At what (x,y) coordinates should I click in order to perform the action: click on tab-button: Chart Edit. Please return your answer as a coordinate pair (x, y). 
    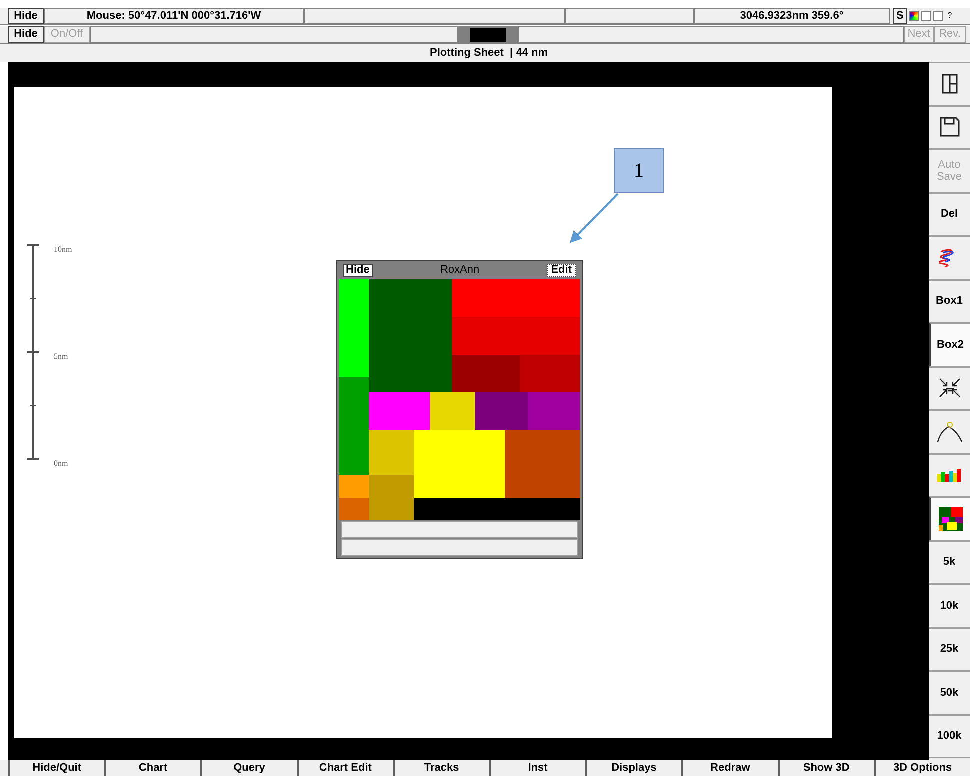
    Looking at the image, I should click on (344, 768).